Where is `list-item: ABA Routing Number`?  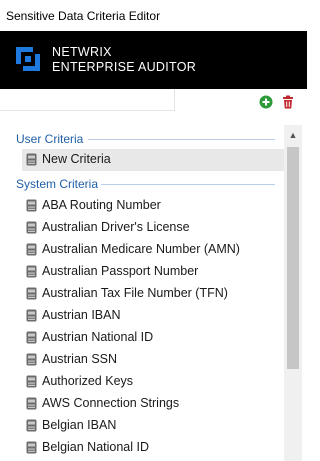
list-item: ABA Routing Number is located at coordinates (153, 206).